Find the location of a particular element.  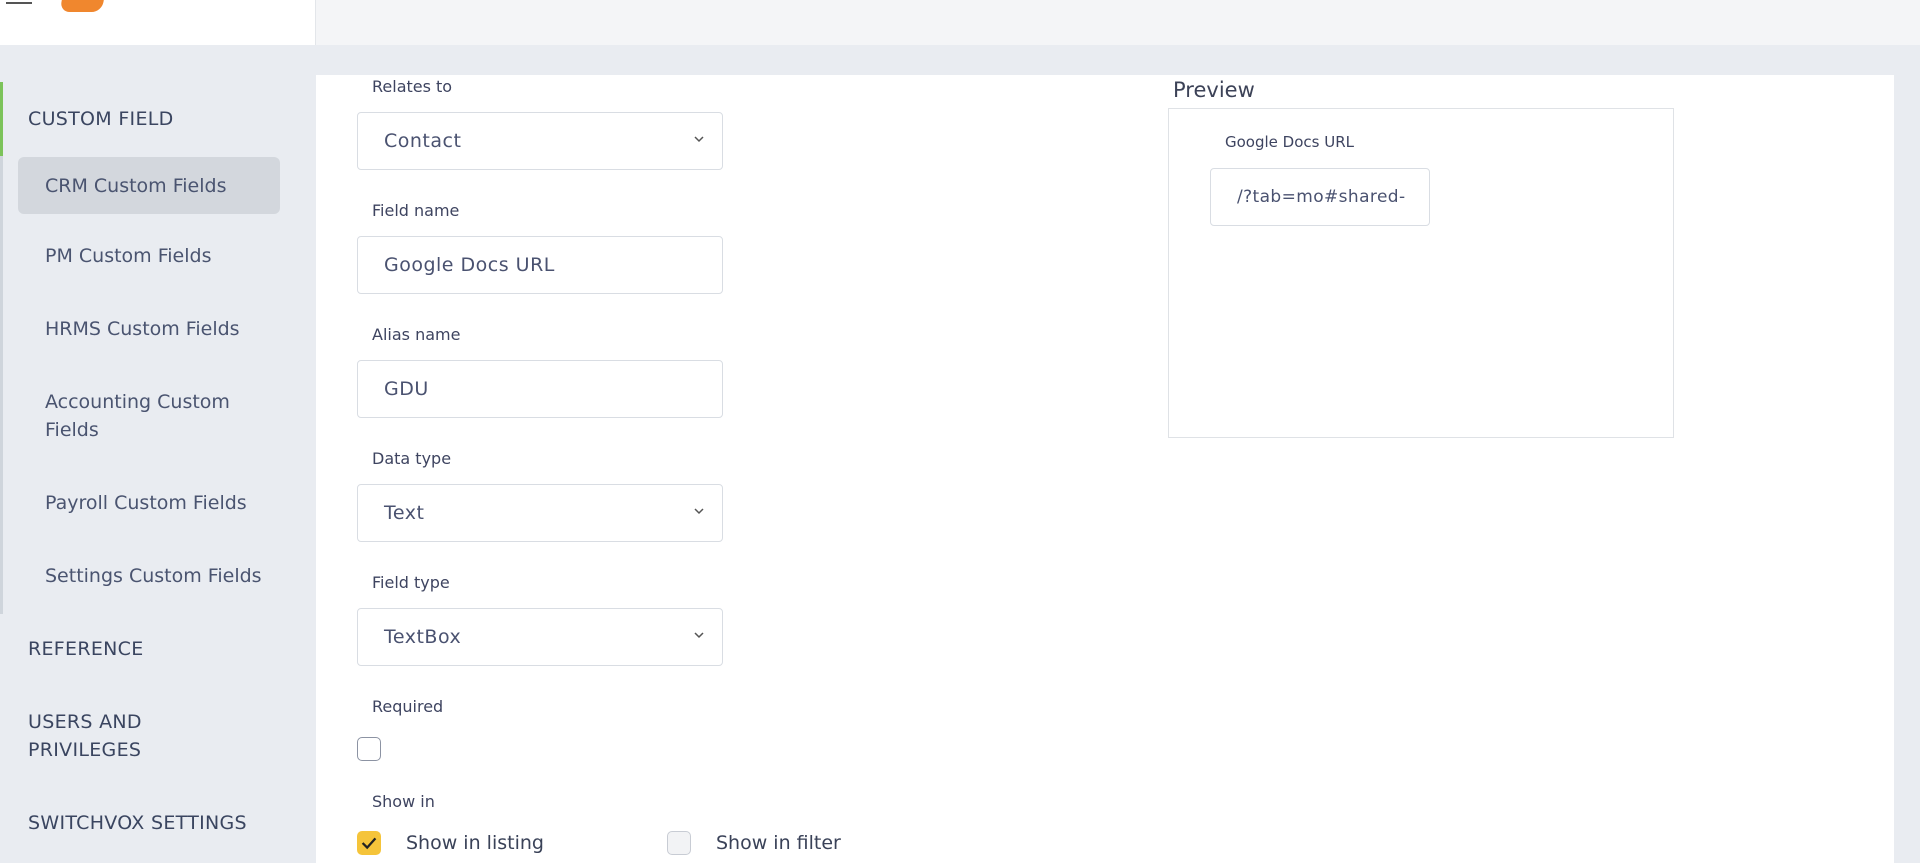

sidebar-section-custom-field: CUSTOM FIELD is located at coordinates (101, 119).